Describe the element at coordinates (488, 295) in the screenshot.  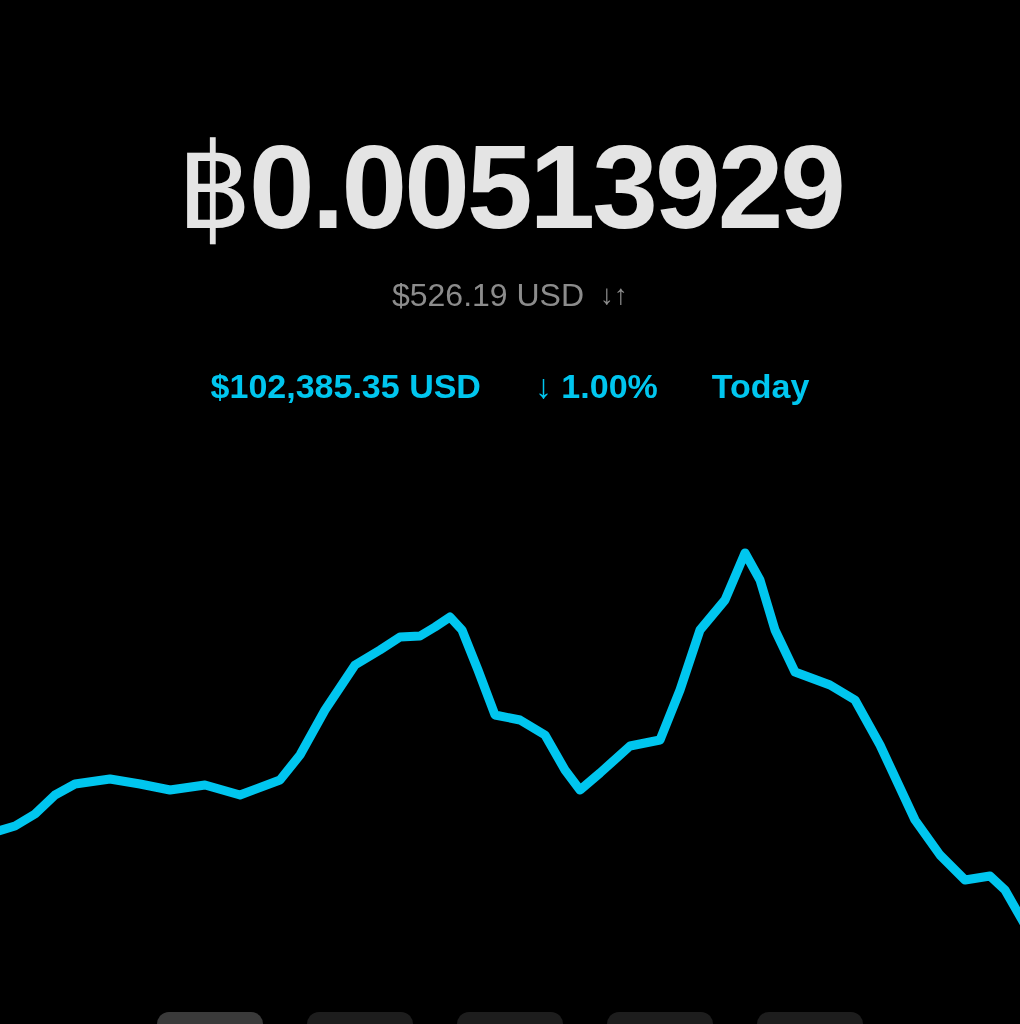
I see `fiat-value: $526.19 USD` at that location.